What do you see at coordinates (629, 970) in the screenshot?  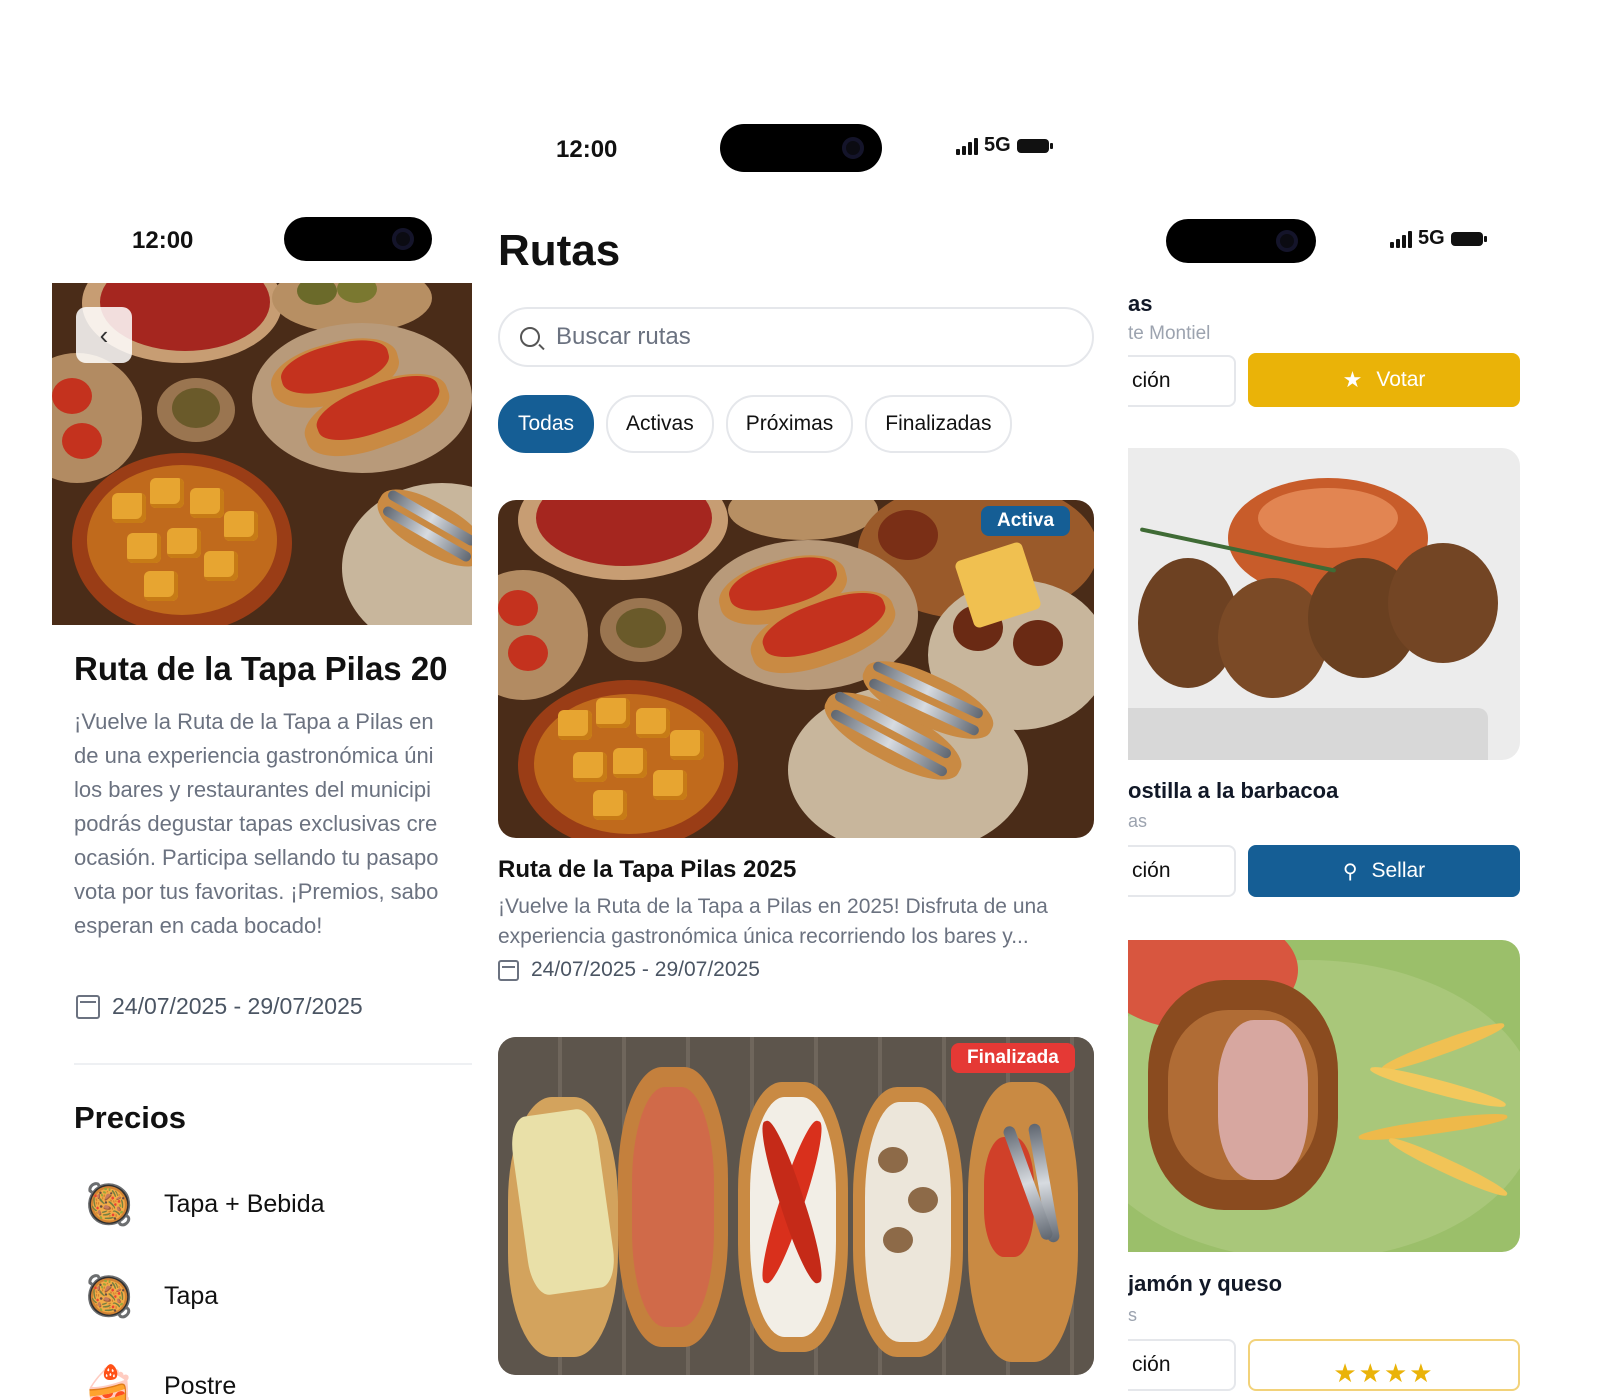 I see `route-card-dates: 24/07/2025 - 29/07/2025` at bounding box center [629, 970].